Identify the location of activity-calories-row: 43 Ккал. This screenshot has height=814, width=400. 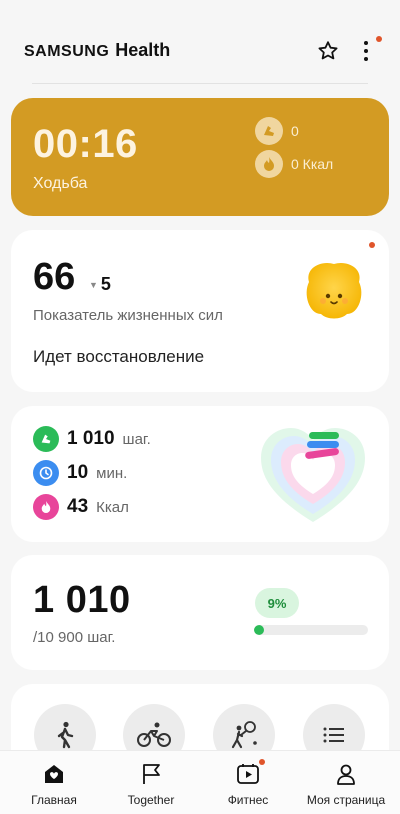
(81, 507).